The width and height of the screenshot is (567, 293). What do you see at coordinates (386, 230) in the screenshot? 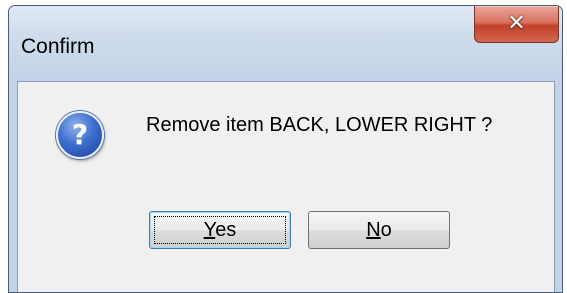
I see `no-label-rest: o` at bounding box center [386, 230].